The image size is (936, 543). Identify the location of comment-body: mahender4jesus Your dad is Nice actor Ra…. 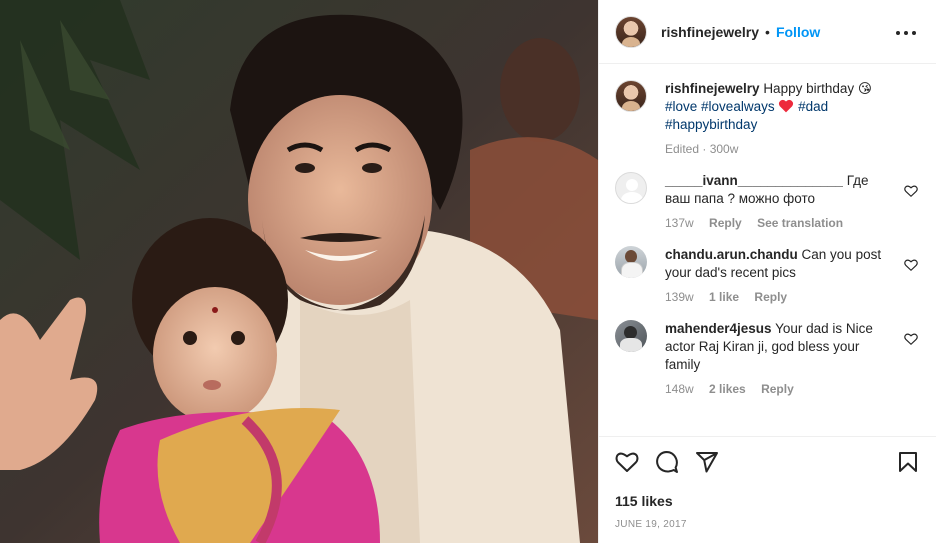
(778, 358).